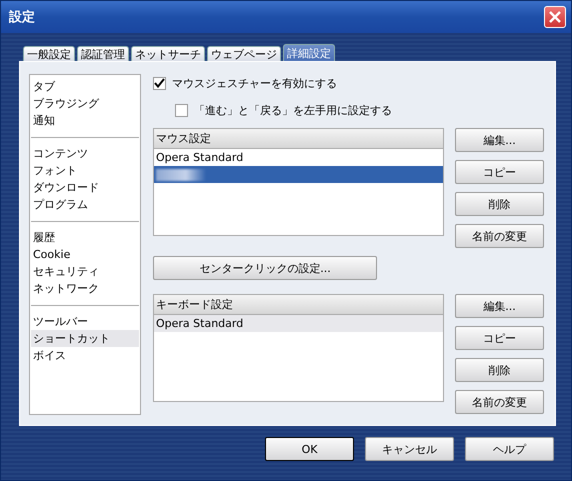 Image resolution: width=572 pixels, height=481 pixels. What do you see at coordinates (85, 321) in the screenshot?
I see `sidebar-item: ツールバー` at bounding box center [85, 321].